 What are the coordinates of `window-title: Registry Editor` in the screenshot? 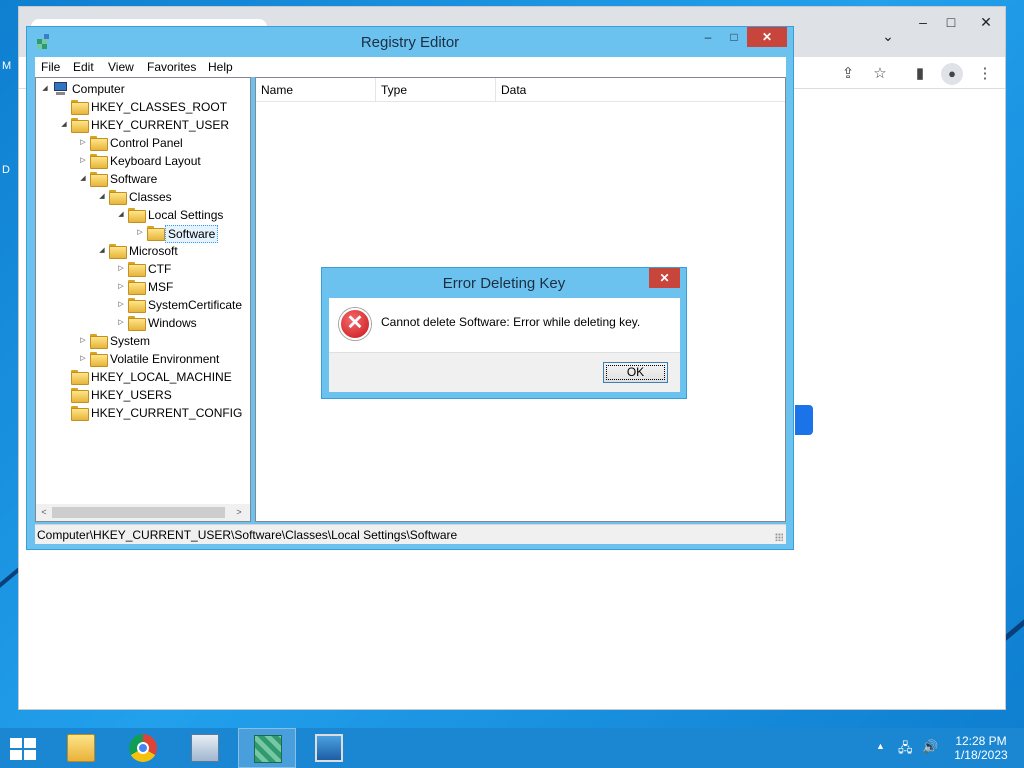 It's located at (410, 42).